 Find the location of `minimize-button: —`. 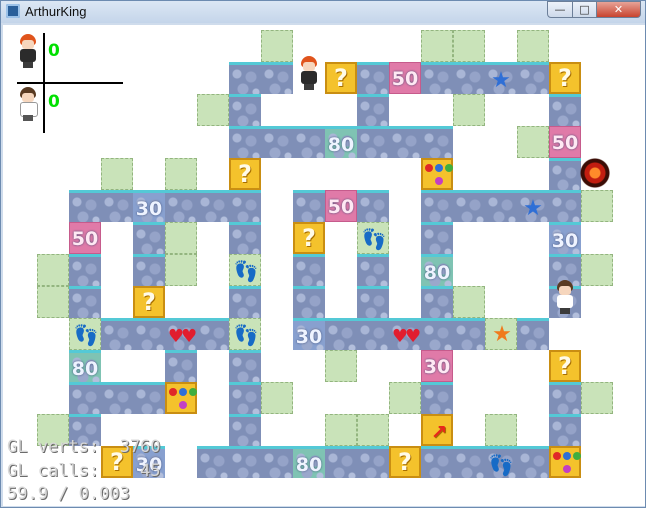

minimize-button: — is located at coordinates (560, 9).